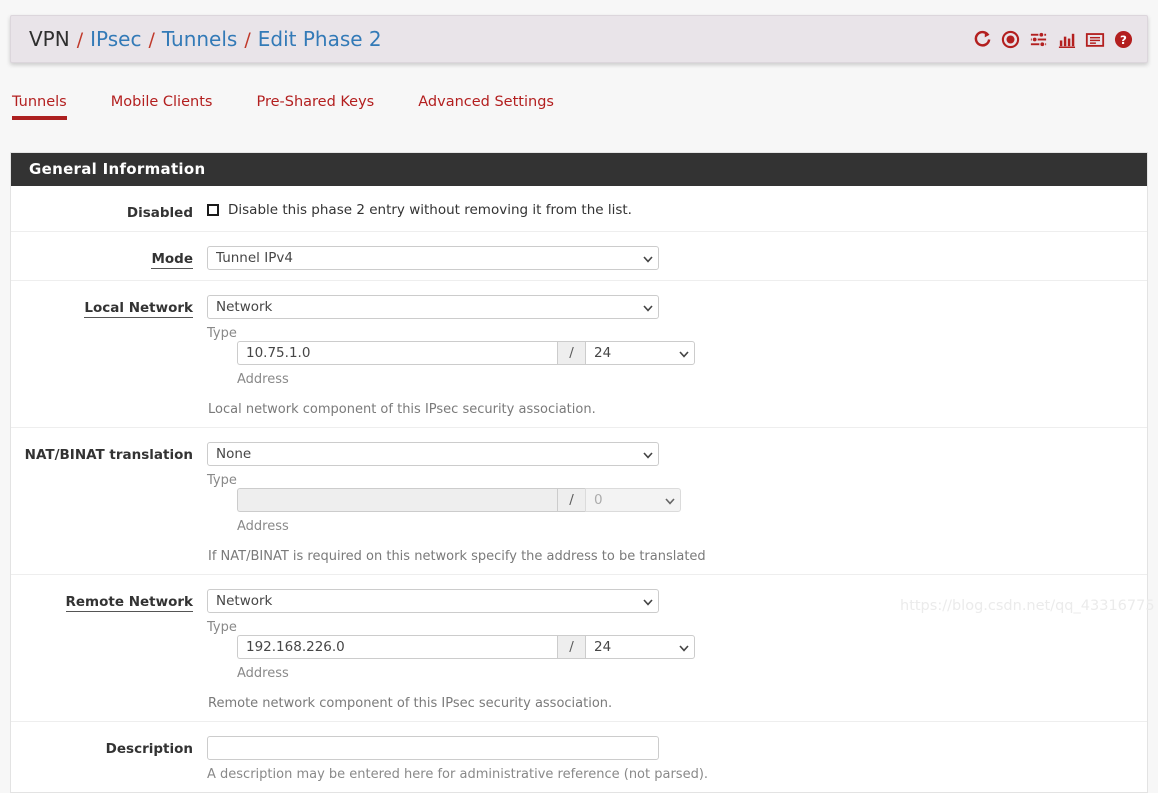  What do you see at coordinates (982, 39) in the screenshot?
I see `refresh-icon` at bounding box center [982, 39].